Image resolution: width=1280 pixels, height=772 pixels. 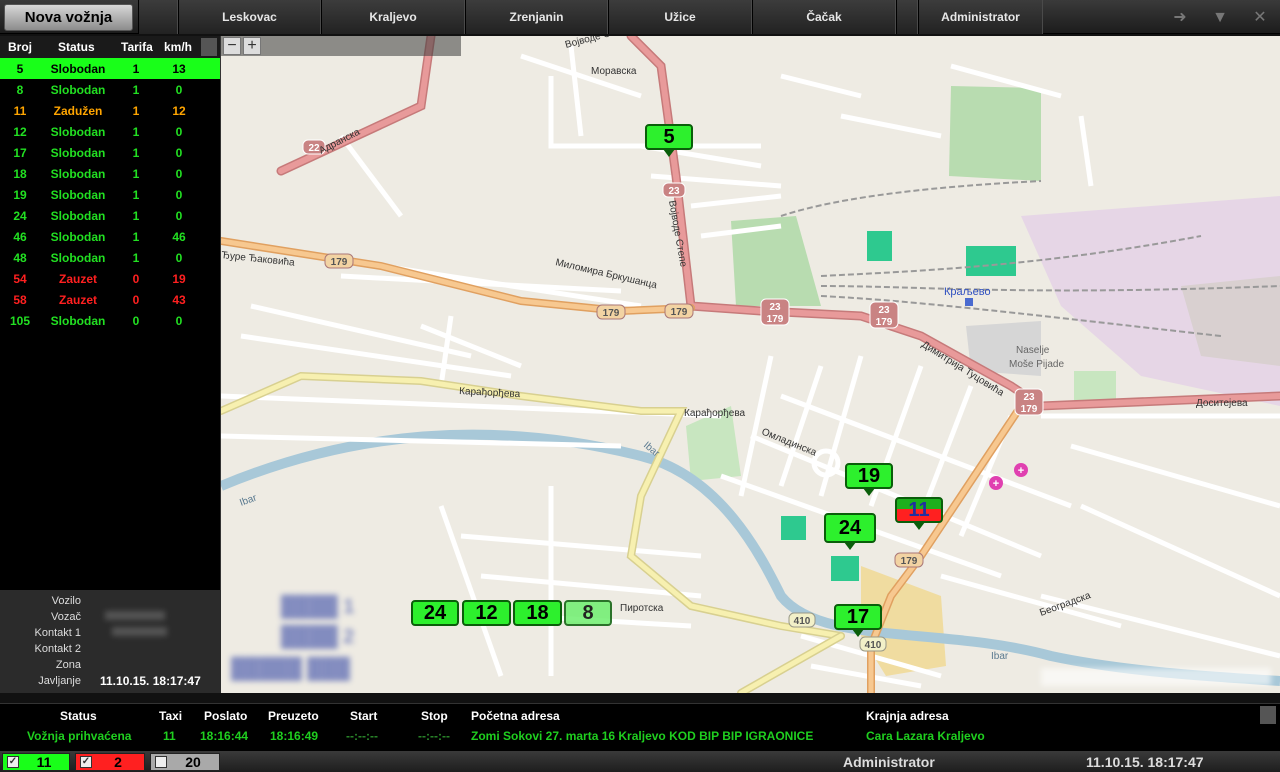 What do you see at coordinates (110, 68) in the screenshot?
I see `vehicle-row: 5 Slobodan 1 13` at bounding box center [110, 68].